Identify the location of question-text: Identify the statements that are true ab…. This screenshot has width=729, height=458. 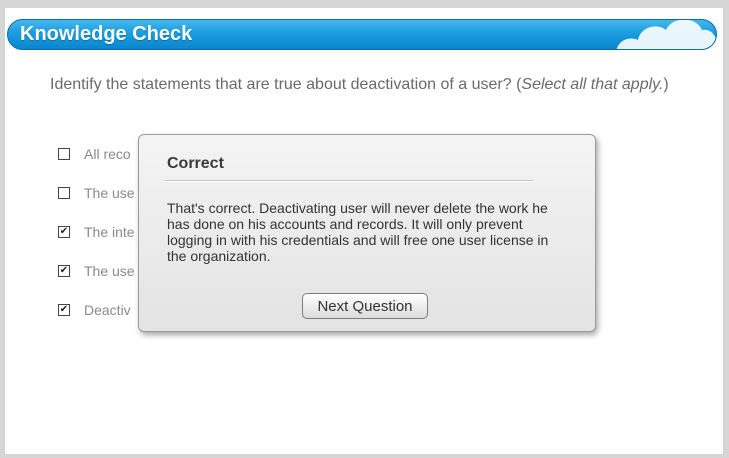
(359, 84).